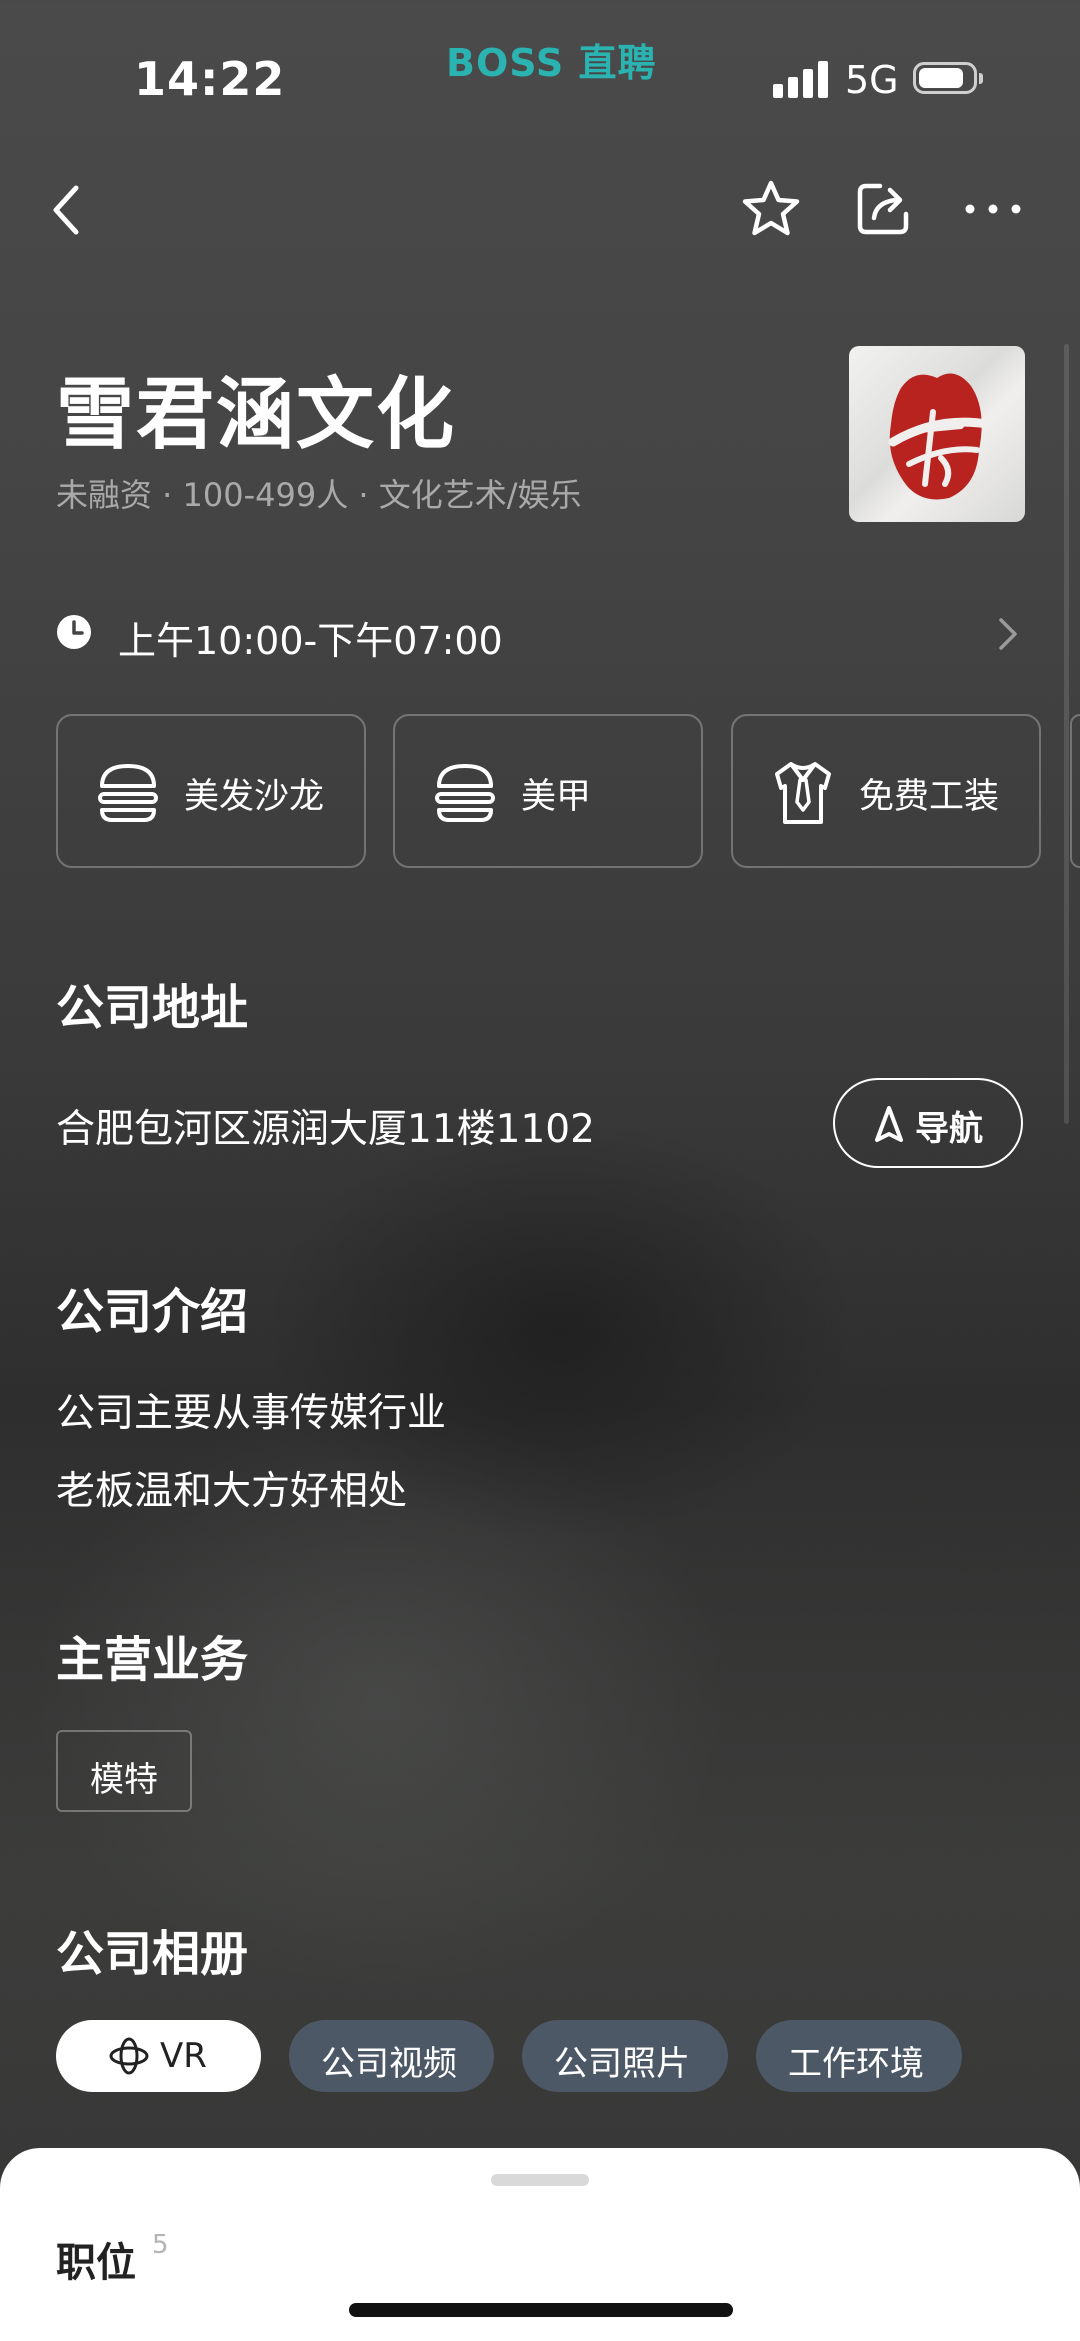 Image resolution: width=1080 pixels, height=2341 pixels. I want to click on business-section-title: 主营业务, so click(152, 1660).